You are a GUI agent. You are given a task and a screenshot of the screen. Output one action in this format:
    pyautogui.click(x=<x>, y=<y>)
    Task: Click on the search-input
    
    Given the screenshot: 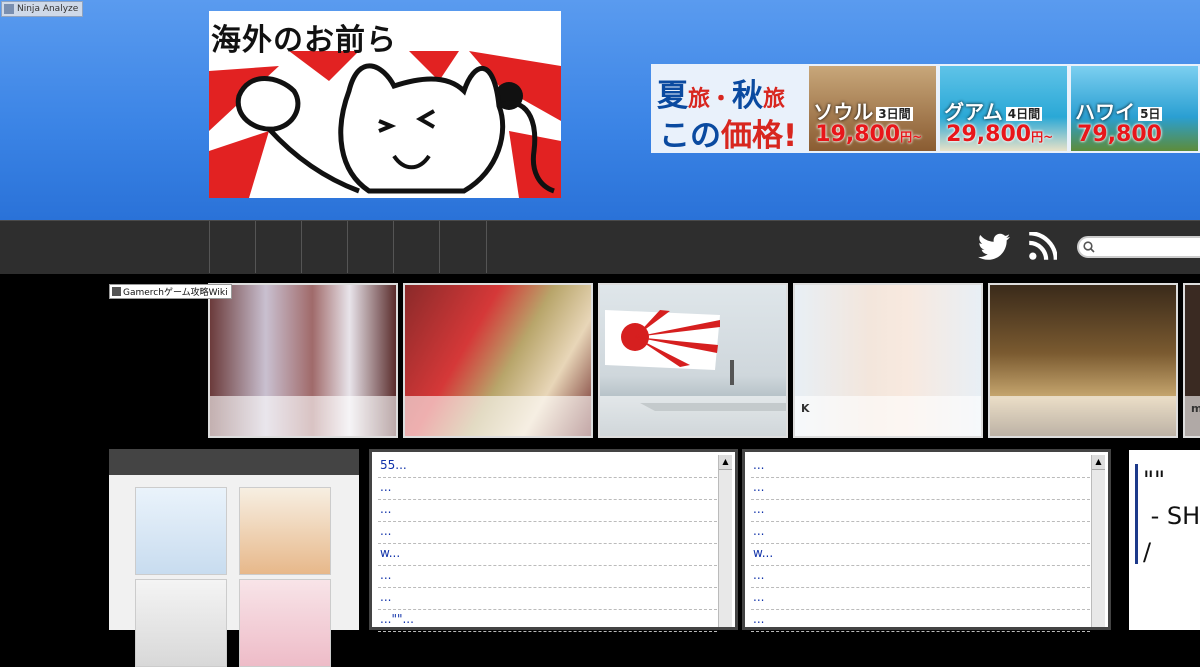 What is the action you would take?
    pyautogui.click(x=1138, y=247)
    